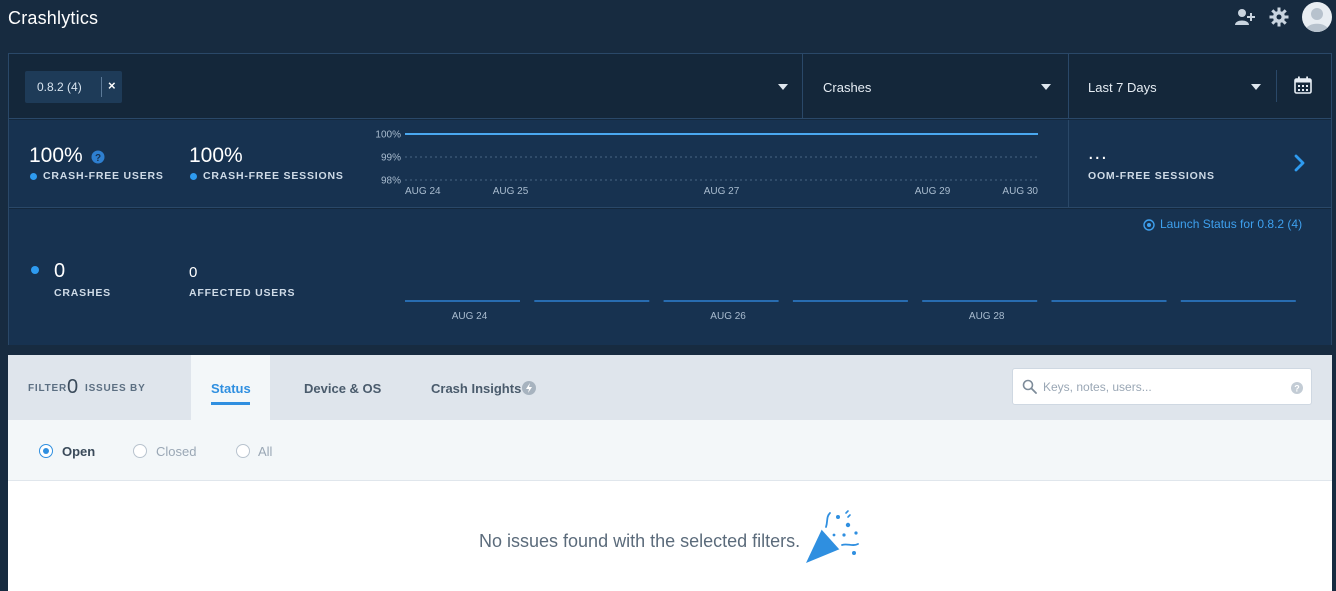 Image resolution: width=1336 pixels, height=591 pixels. Describe the element at coordinates (1300, 165) in the screenshot. I see `chevron-right-icon` at that location.